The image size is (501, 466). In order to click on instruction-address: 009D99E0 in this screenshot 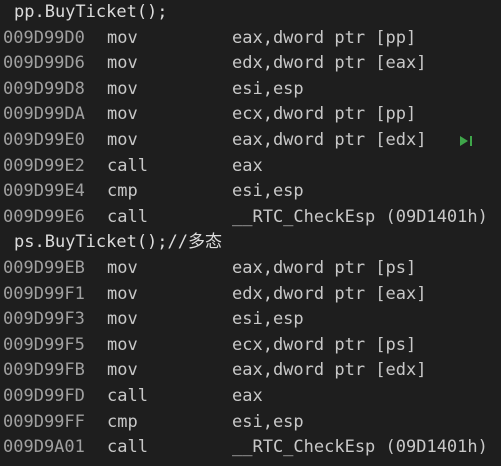, I will do `click(44, 139)`.